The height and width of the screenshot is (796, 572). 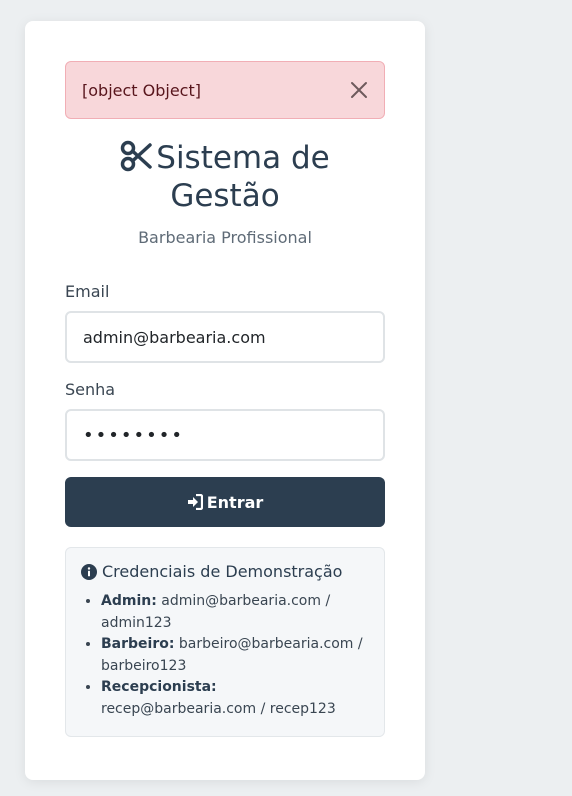 What do you see at coordinates (225, 435) in the screenshot?
I see `password-field: ••••••••` at bounding box center [225, 435].